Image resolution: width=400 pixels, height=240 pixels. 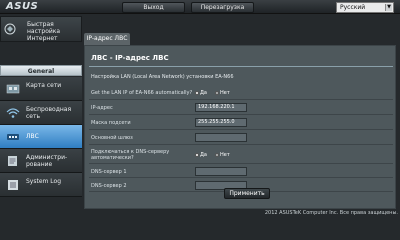 I want to click on sidebar-item-network-map: Карта сети, so click(x=41, y=89).